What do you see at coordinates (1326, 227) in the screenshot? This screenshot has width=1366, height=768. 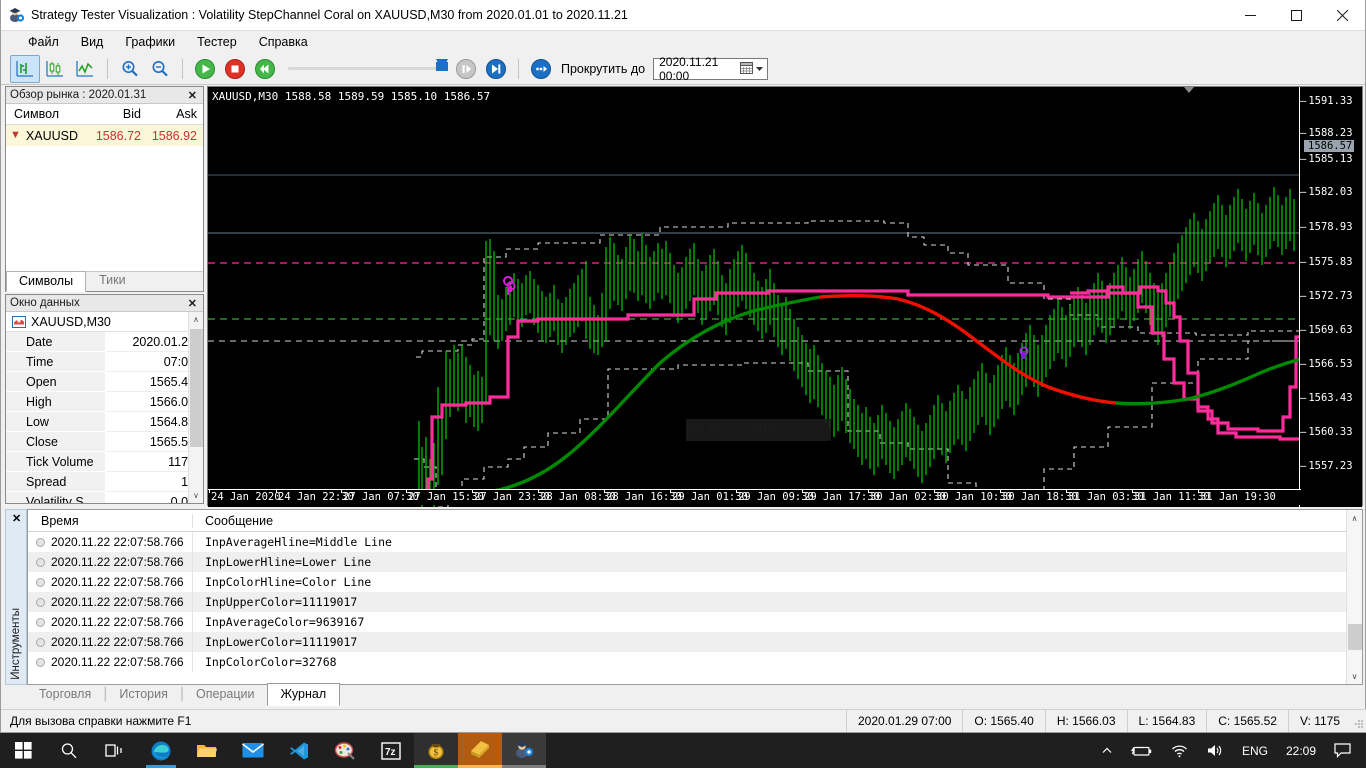 I see `price-tick: –1578.93` at bounding box center [1326, 227].